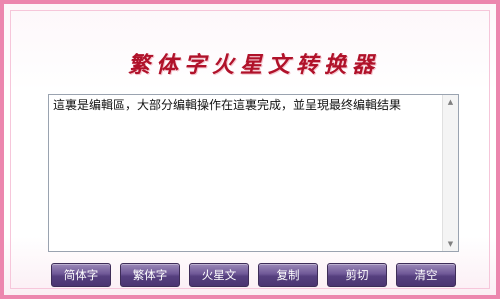 The image size is (500, 299). Describe the element at coordinates (426, 275) in the screenshot. I see `clear-button: 清空` at that location.